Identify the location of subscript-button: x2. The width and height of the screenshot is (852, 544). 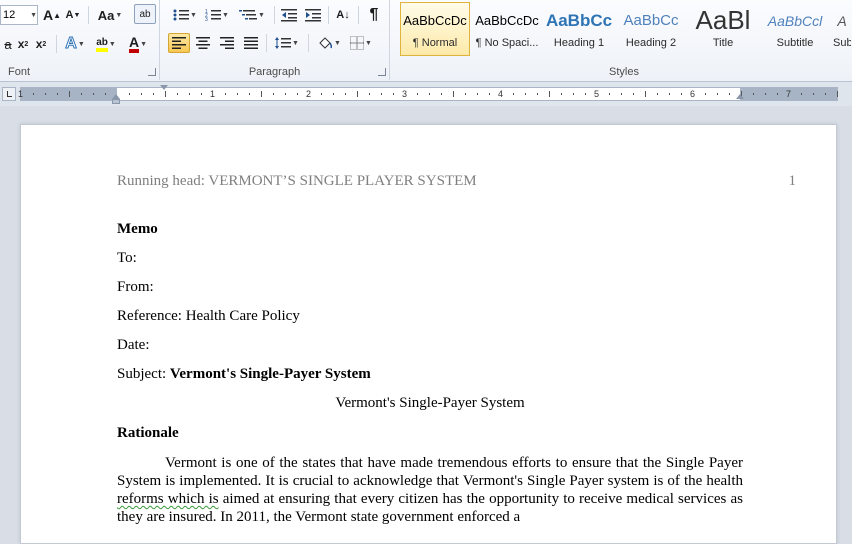
(23, 44).